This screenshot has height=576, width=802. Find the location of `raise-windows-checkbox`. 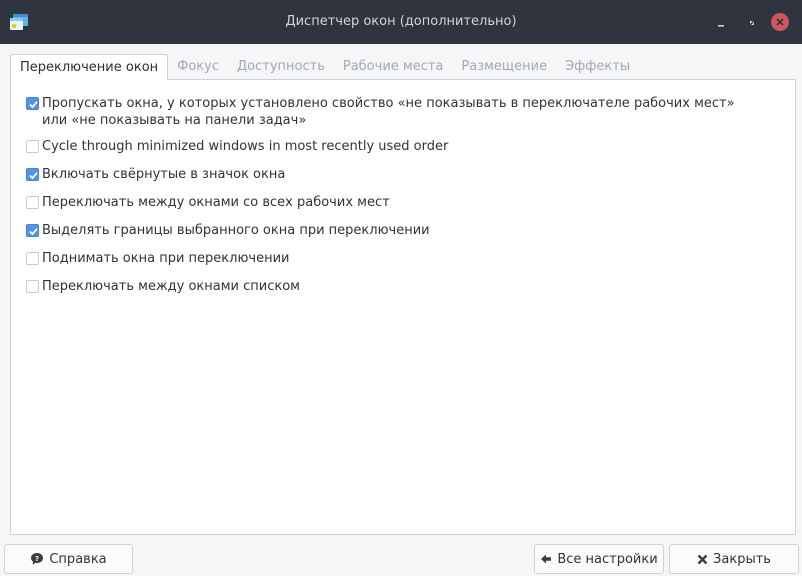

raise-windows-checkbox is located at coordinates (32, 258).